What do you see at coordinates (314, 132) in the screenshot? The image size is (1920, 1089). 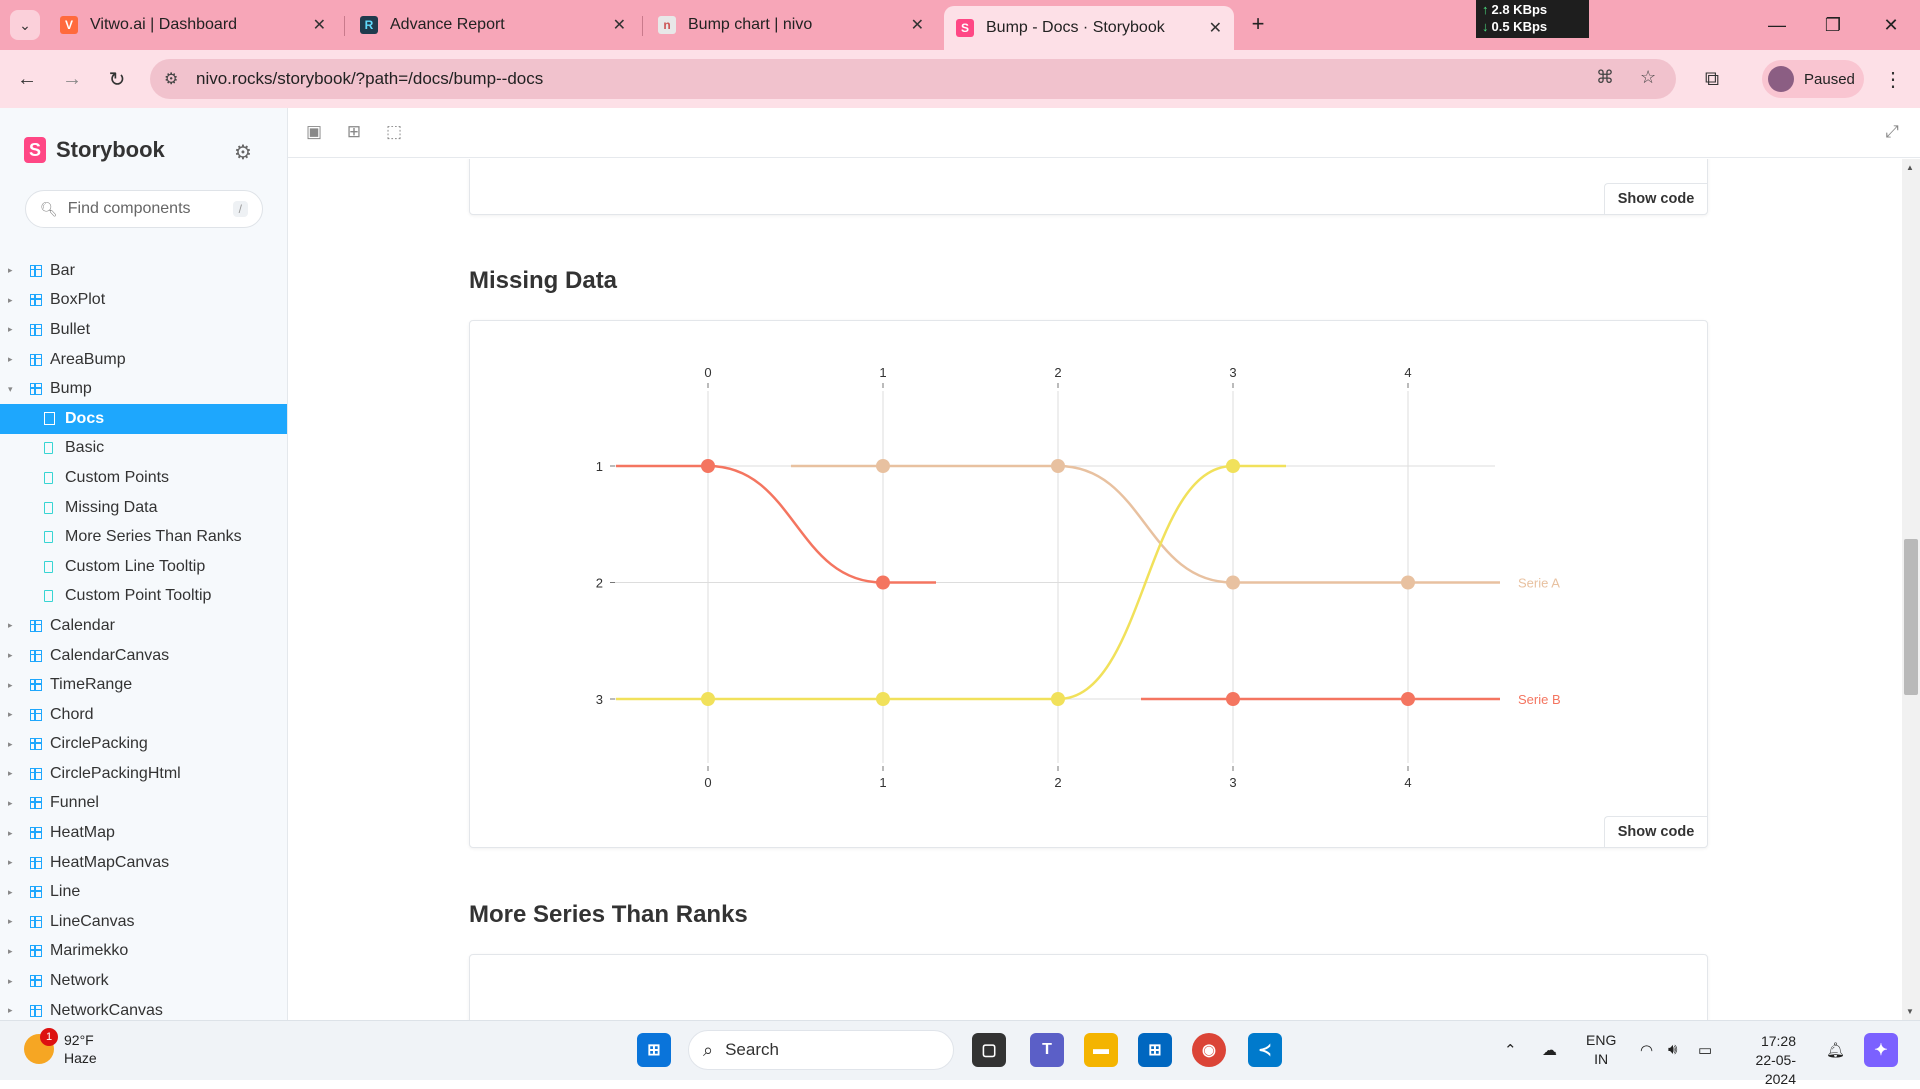 I see `background-image-icon: ▣` at bounding box center [314, 132].